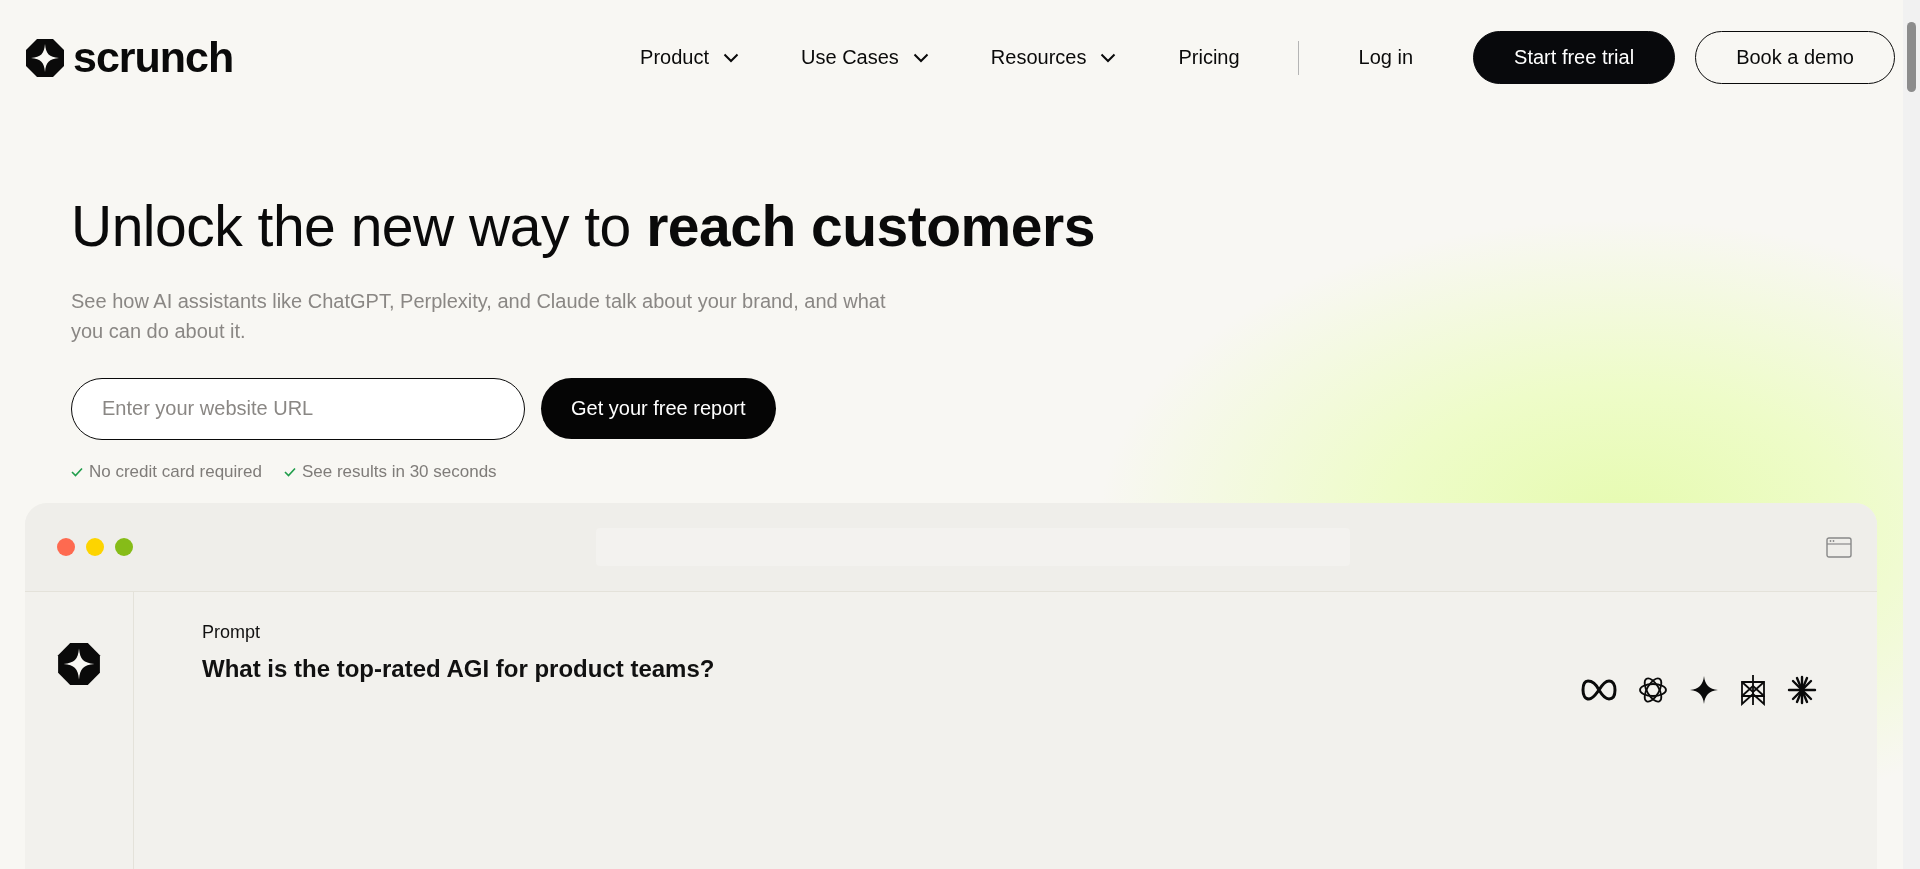 This screenshot has width=1920, height=869. Describe the element at coordinates (1599, 690) in the screenshot. I see `infinity-icon` at that location.